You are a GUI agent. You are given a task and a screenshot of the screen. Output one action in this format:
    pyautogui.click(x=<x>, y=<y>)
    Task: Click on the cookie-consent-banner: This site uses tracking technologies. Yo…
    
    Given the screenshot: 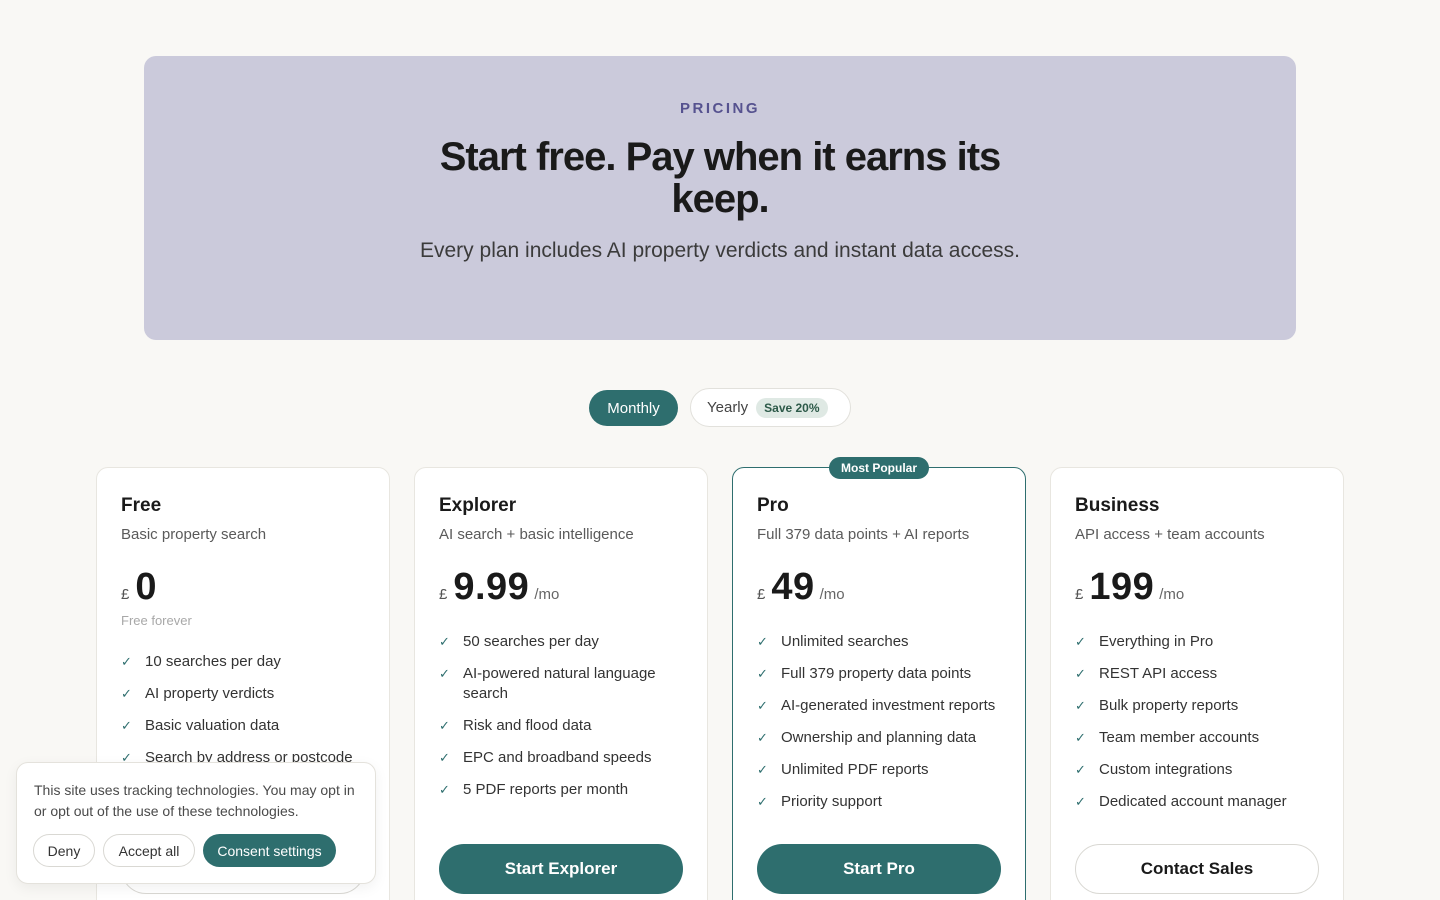 What is the action you would take?
    pyautogui.click(x=196, y=823)
    